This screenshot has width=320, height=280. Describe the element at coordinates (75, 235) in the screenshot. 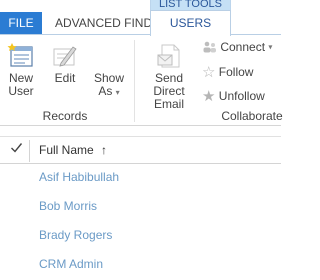

I see `list-item: Brady Rogers` at that location.